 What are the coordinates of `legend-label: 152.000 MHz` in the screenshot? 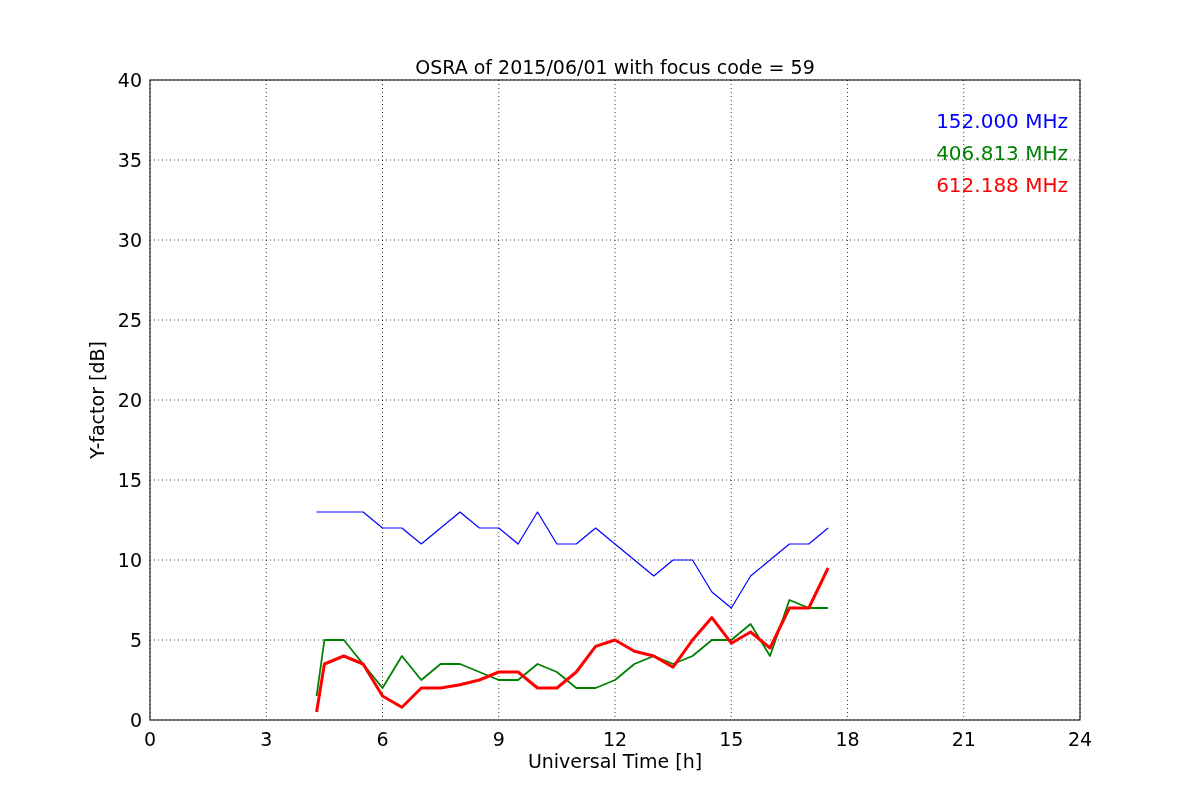 It's located at (1002, 121).